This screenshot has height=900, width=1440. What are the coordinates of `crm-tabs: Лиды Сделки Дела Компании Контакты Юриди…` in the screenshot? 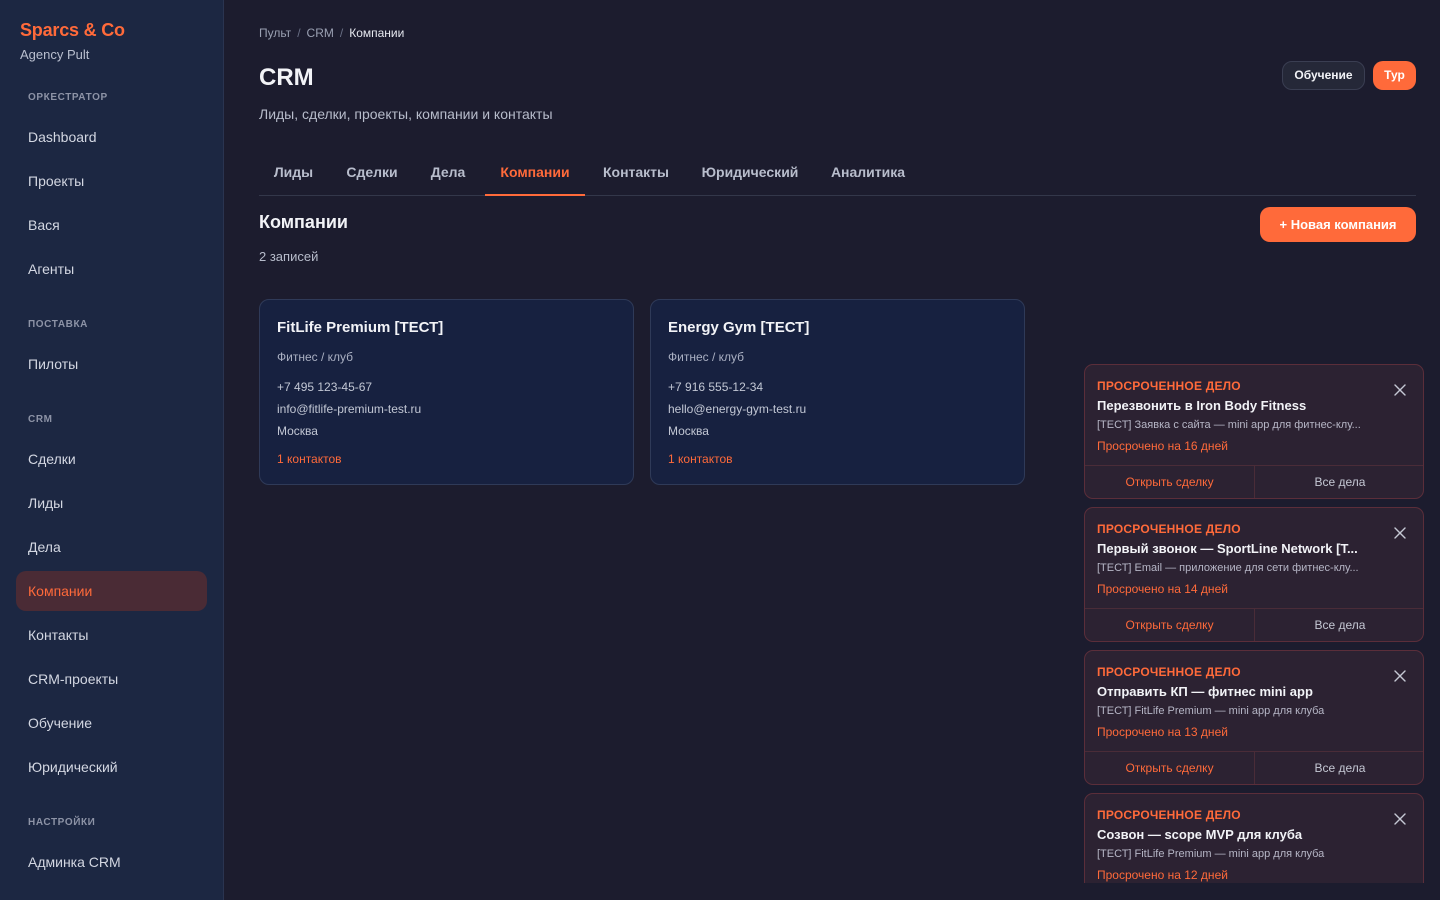 It's located at (837, 173).